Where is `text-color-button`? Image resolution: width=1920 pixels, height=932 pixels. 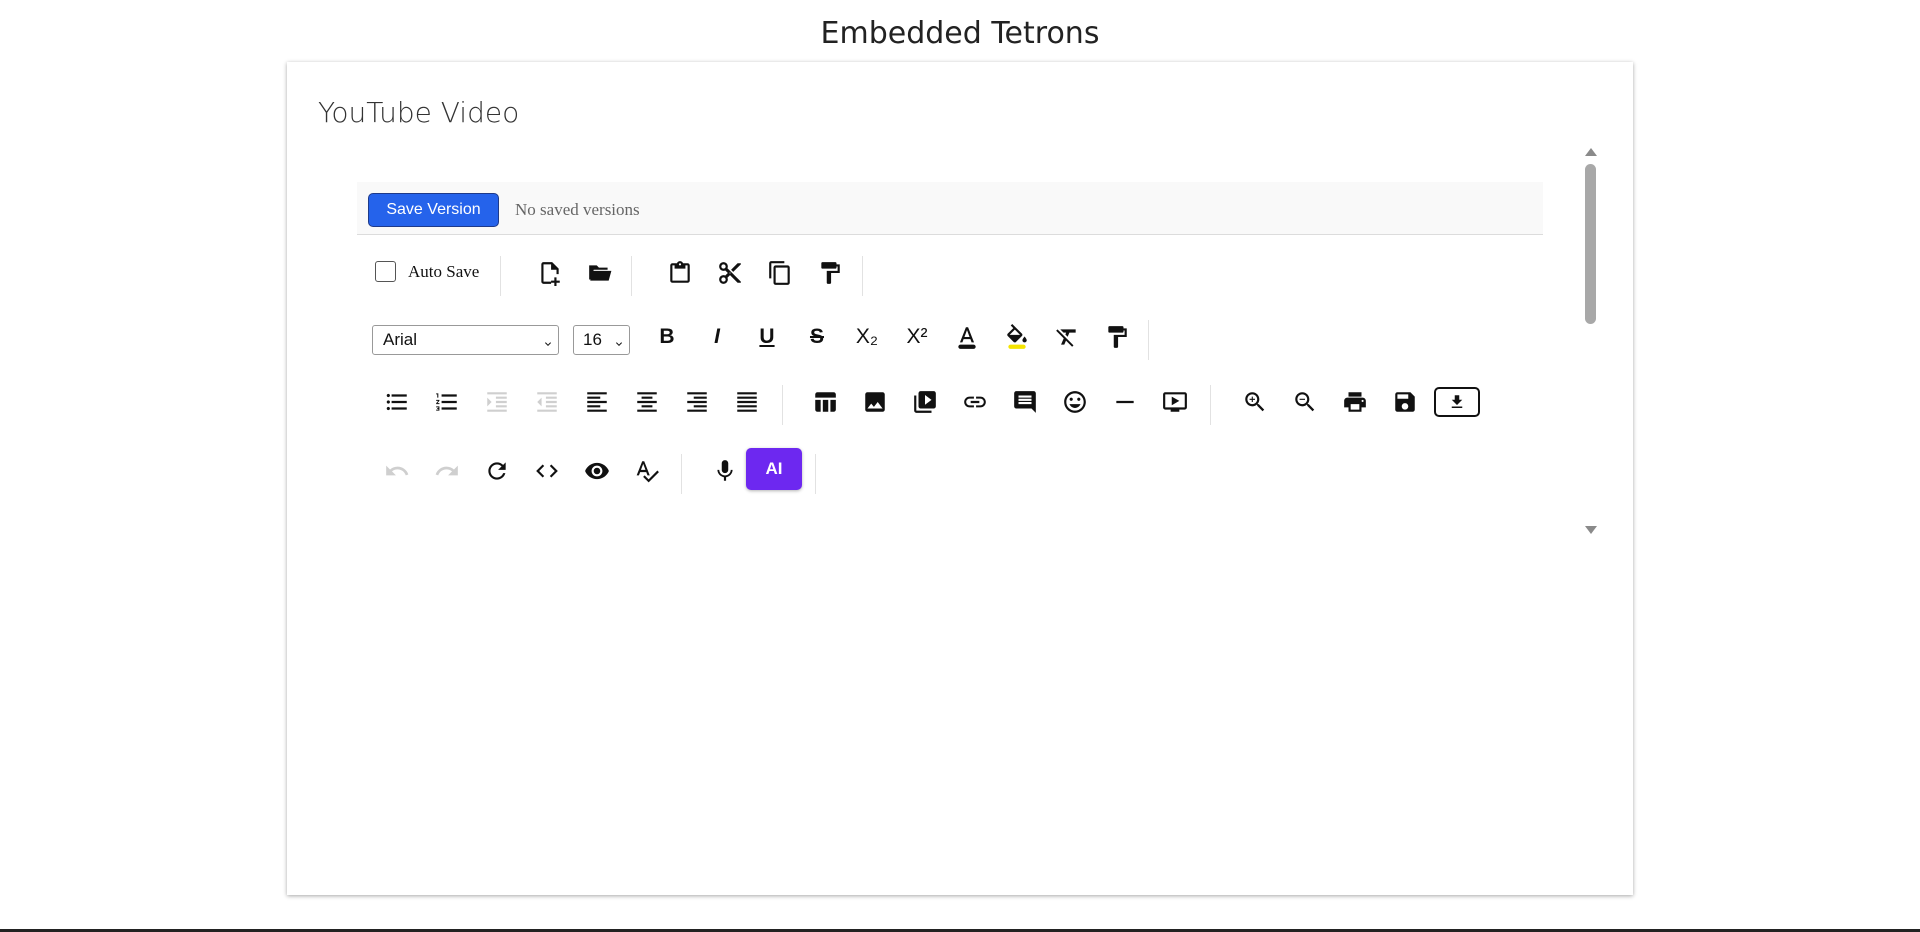
text-color-button is located at coordinates (967, 337).